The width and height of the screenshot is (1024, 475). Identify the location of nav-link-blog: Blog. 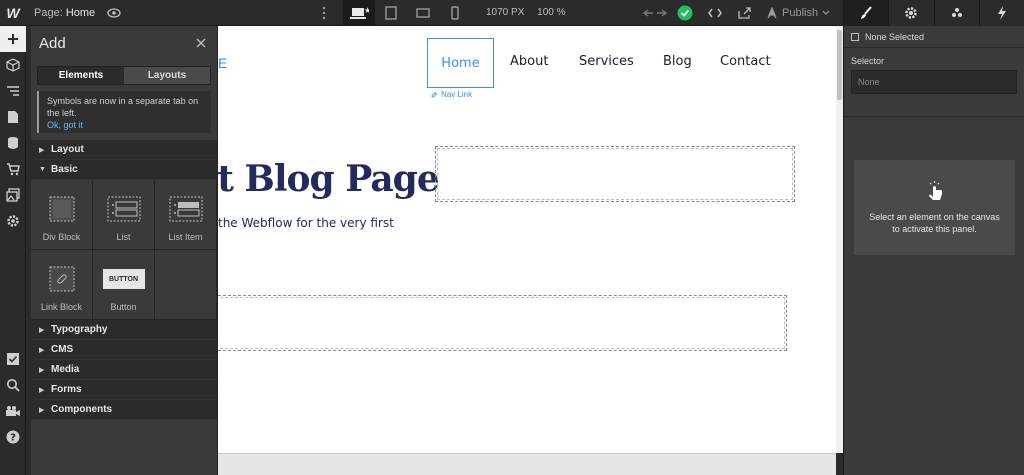
(677, 61).